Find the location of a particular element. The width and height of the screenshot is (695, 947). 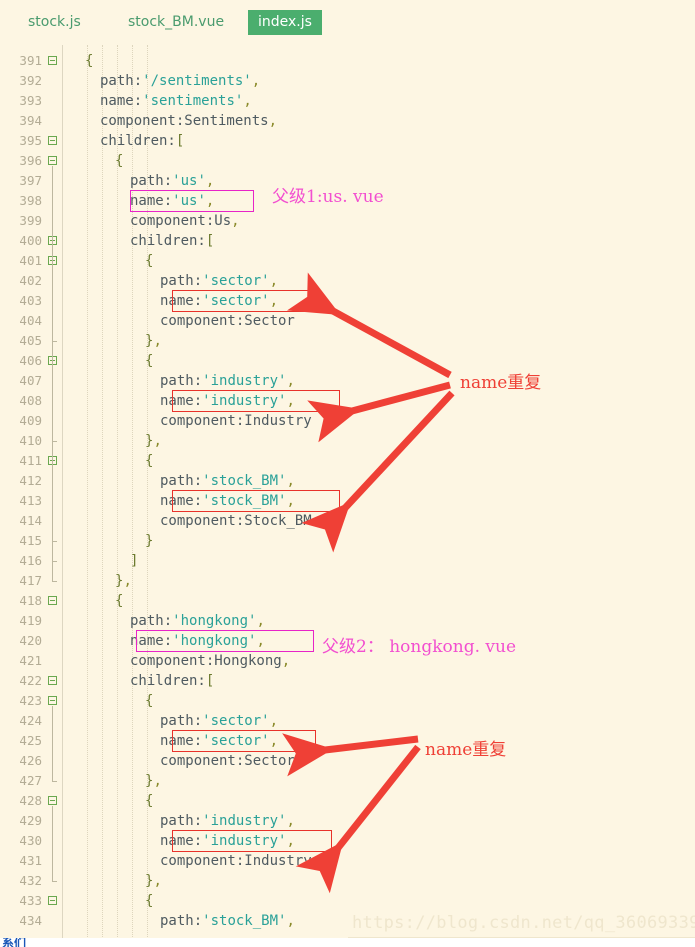

line-number: 398 is located at coordinates (30, 200).